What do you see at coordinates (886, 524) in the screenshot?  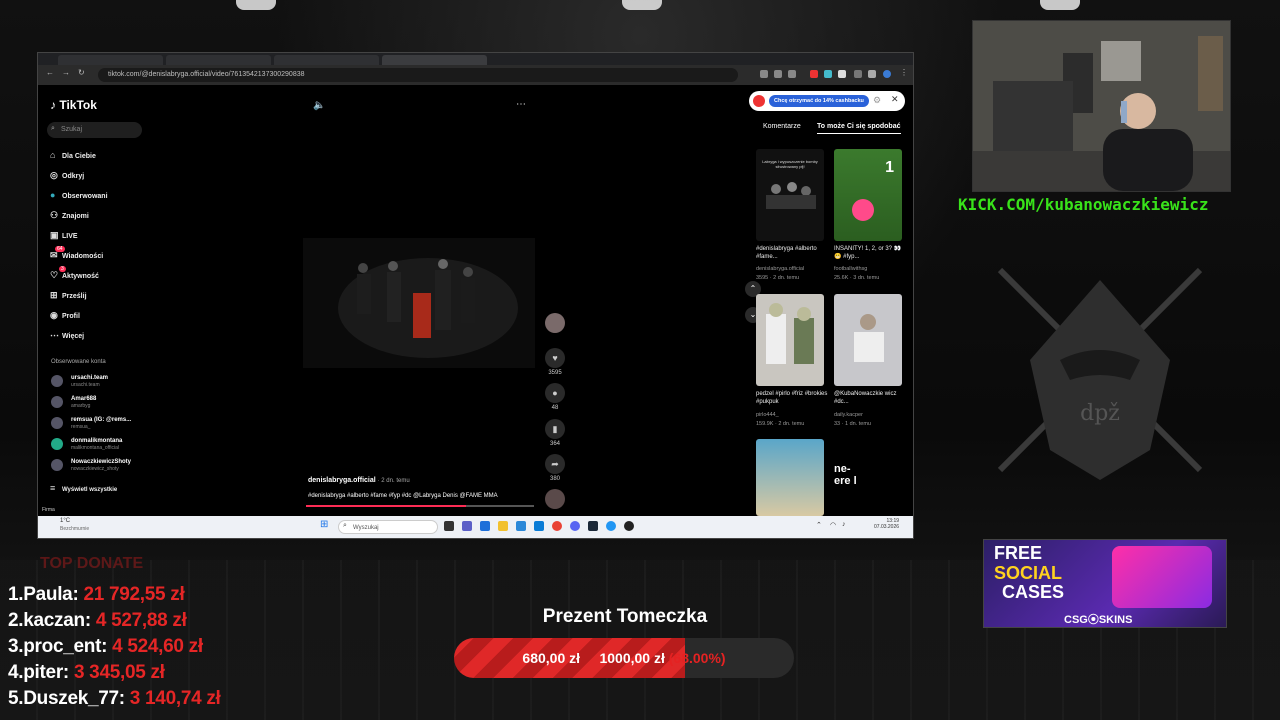 I see `taskbar-clock: 13:19 07.03.2026` at bounding box center [886, 524].